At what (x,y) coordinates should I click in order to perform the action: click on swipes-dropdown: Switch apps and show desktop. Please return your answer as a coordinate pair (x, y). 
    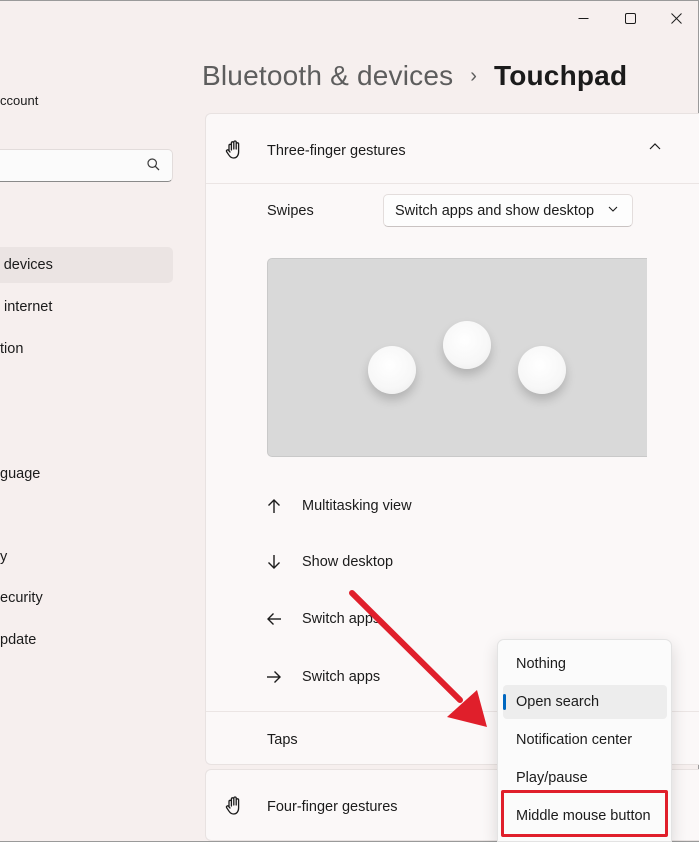
    Looking at the image, I should click on (508, 210).